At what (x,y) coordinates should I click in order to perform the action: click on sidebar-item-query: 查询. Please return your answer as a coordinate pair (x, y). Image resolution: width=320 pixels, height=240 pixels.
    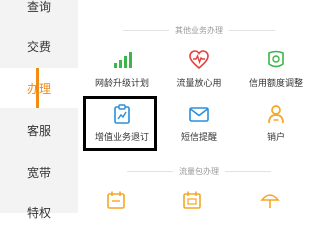
    Looking at the image, I should click on (39, 13).